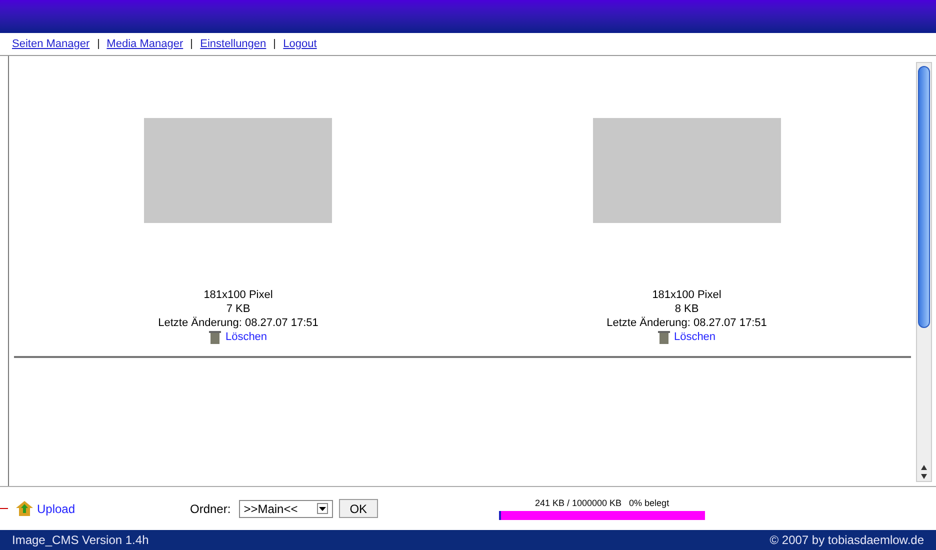 The width and height of the screenshot is (936, 550). What do you see at coordinates (602, 503) in the screenshot?
I see `usage-text: 241 KB / 1000000 KB 0% belegt` at bounding box center [602, 503].